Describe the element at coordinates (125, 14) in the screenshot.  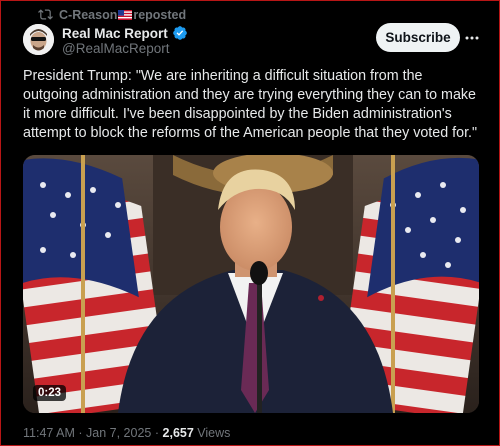
I see `us-flag-icon` at that location.